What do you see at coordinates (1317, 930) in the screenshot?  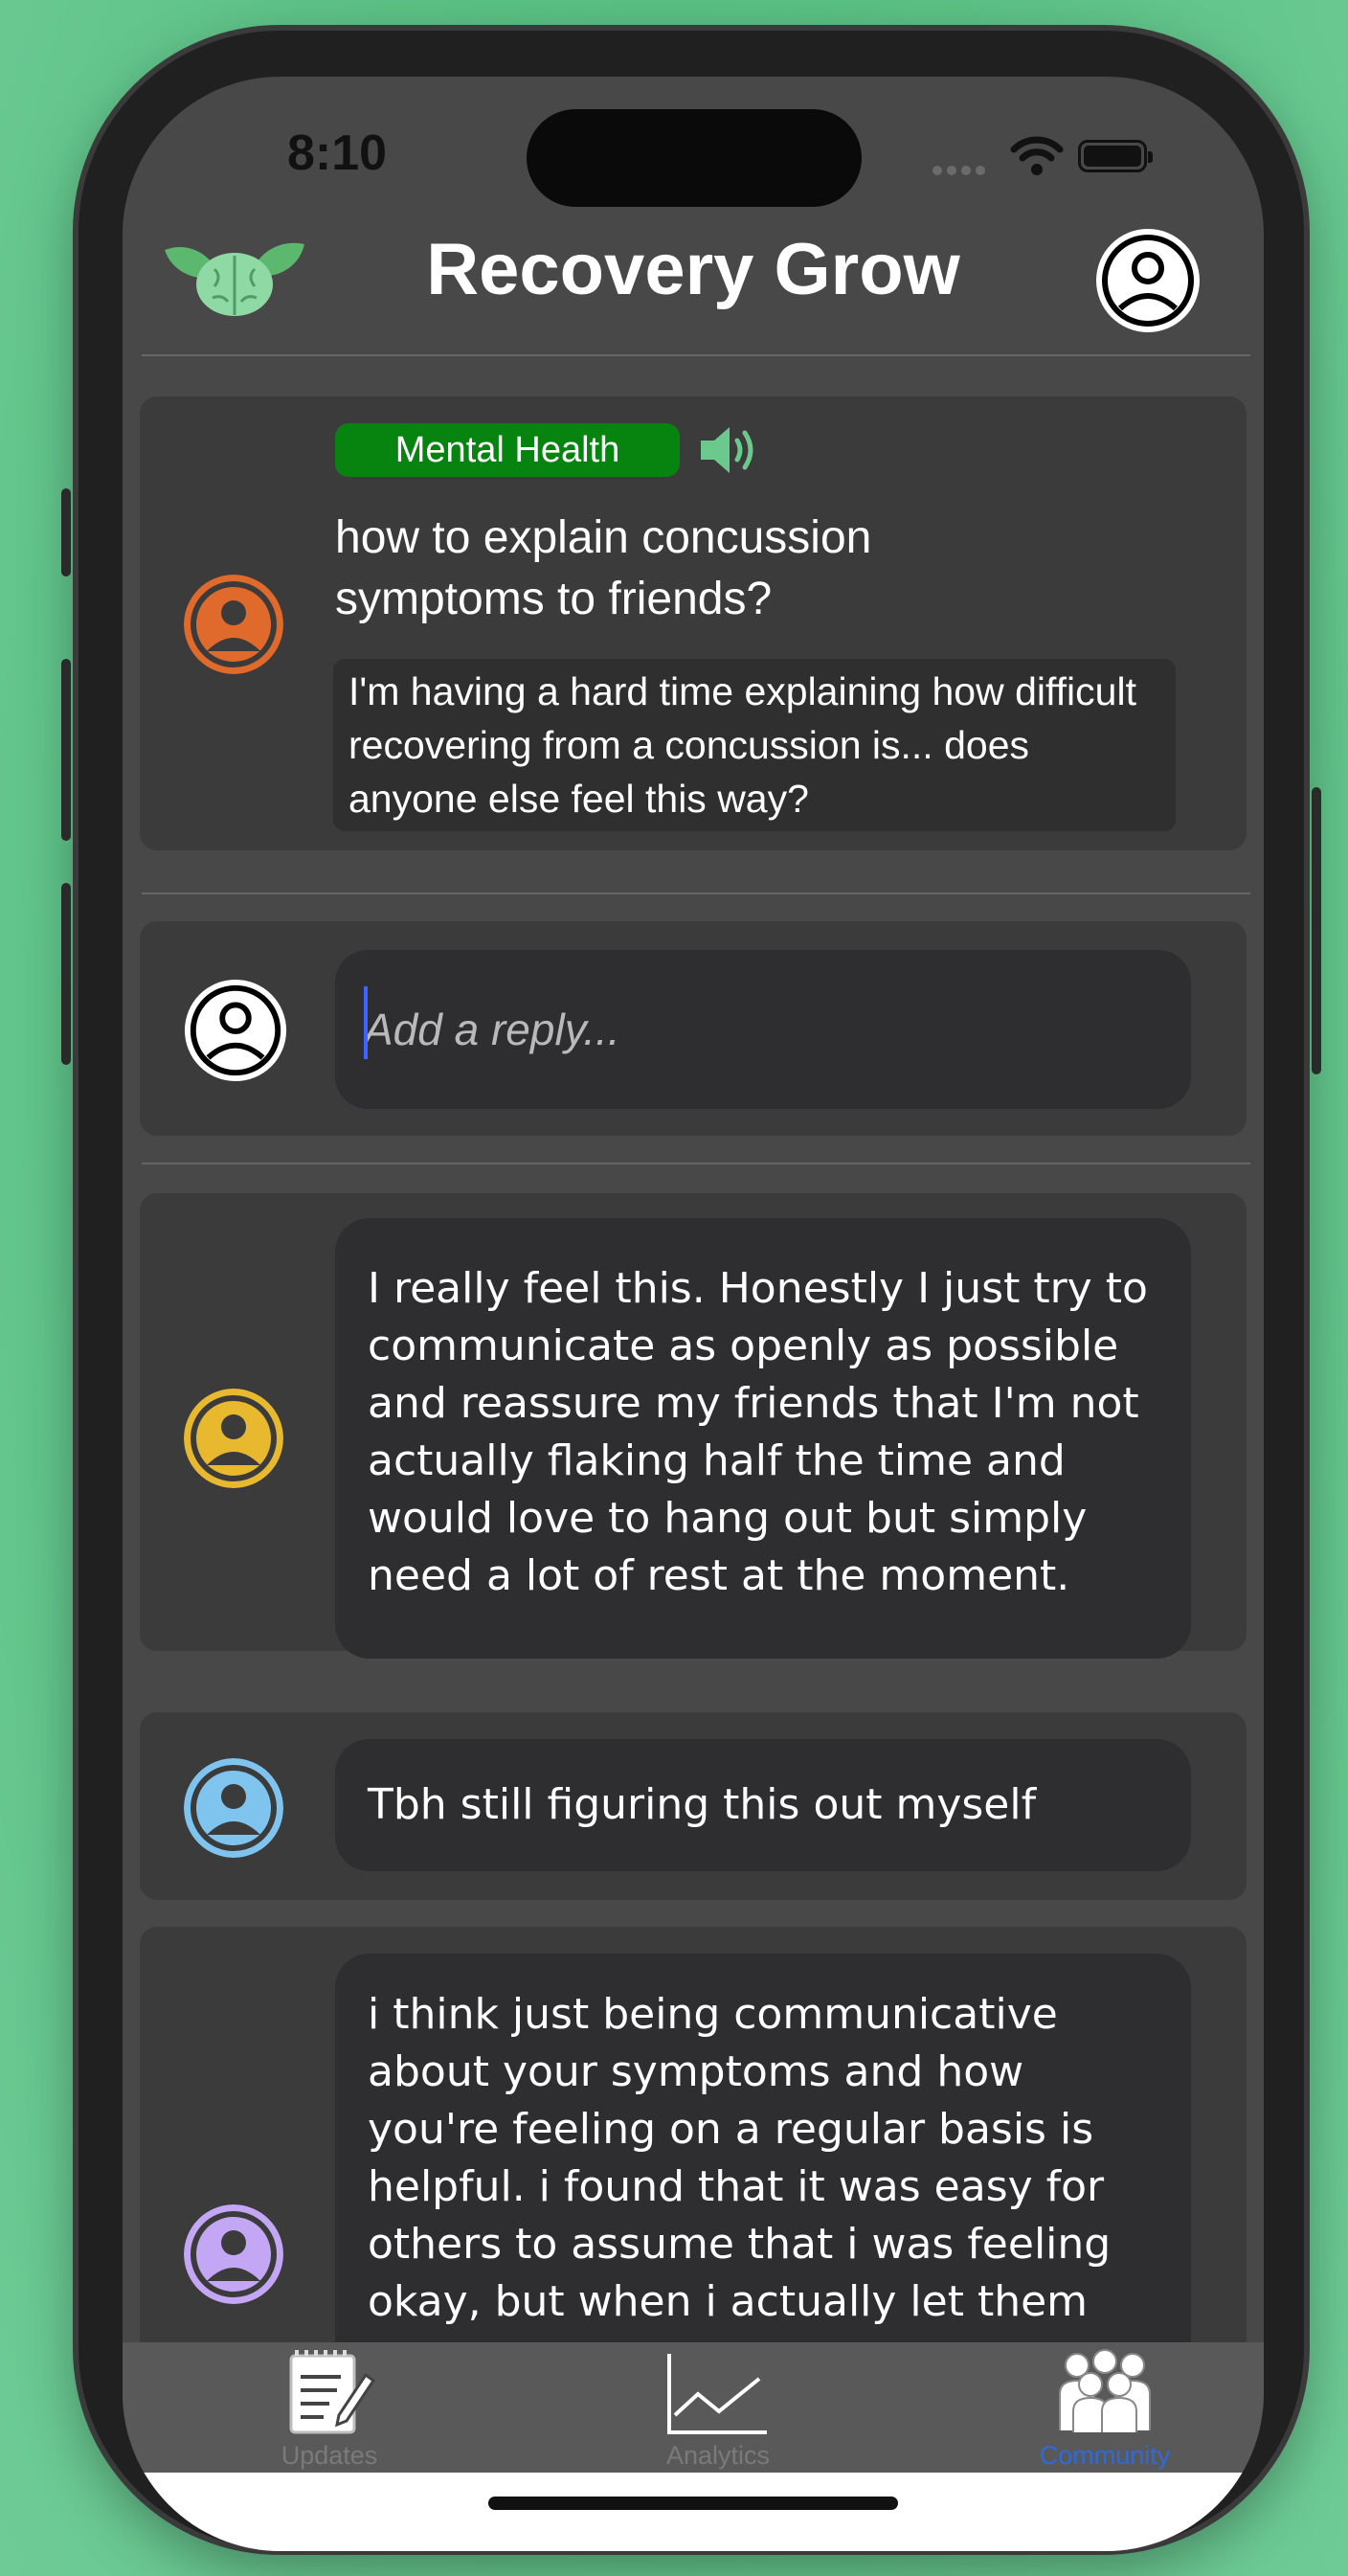 I see `power-button` at bounding box center [1317, 930].